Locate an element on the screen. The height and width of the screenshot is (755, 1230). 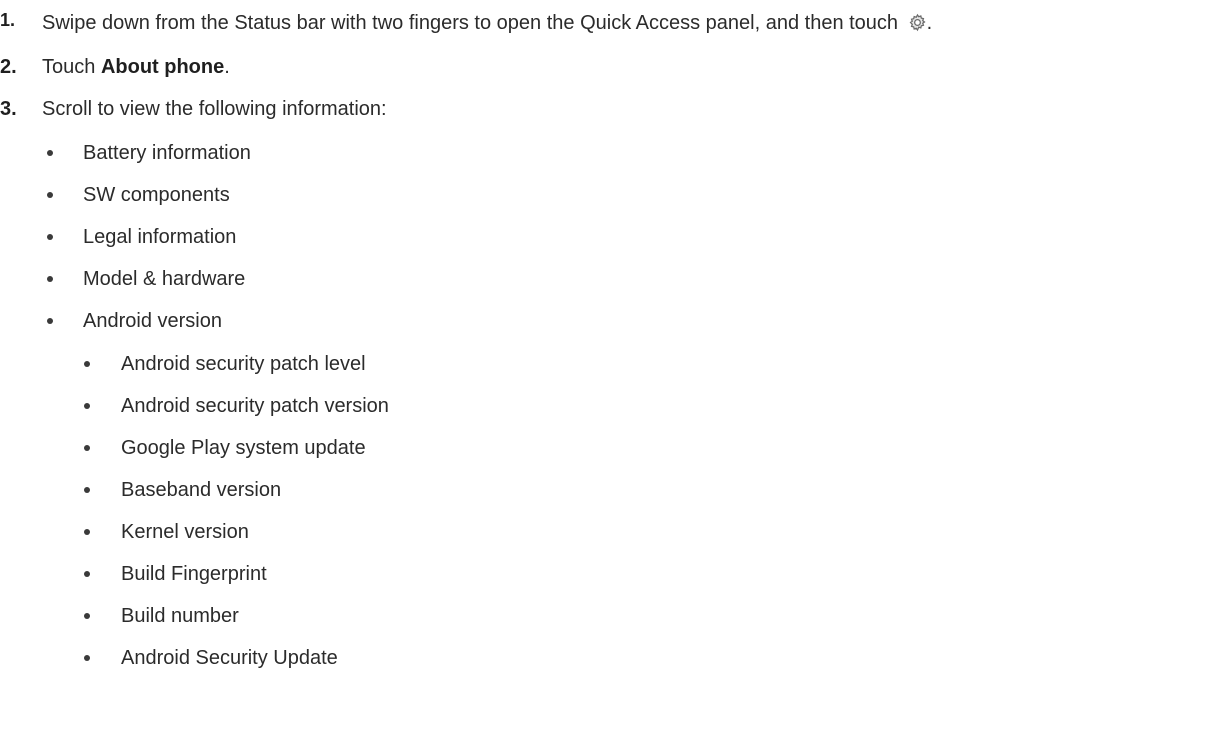
menu-item-name: About phone is located at coordinates (162, 66).